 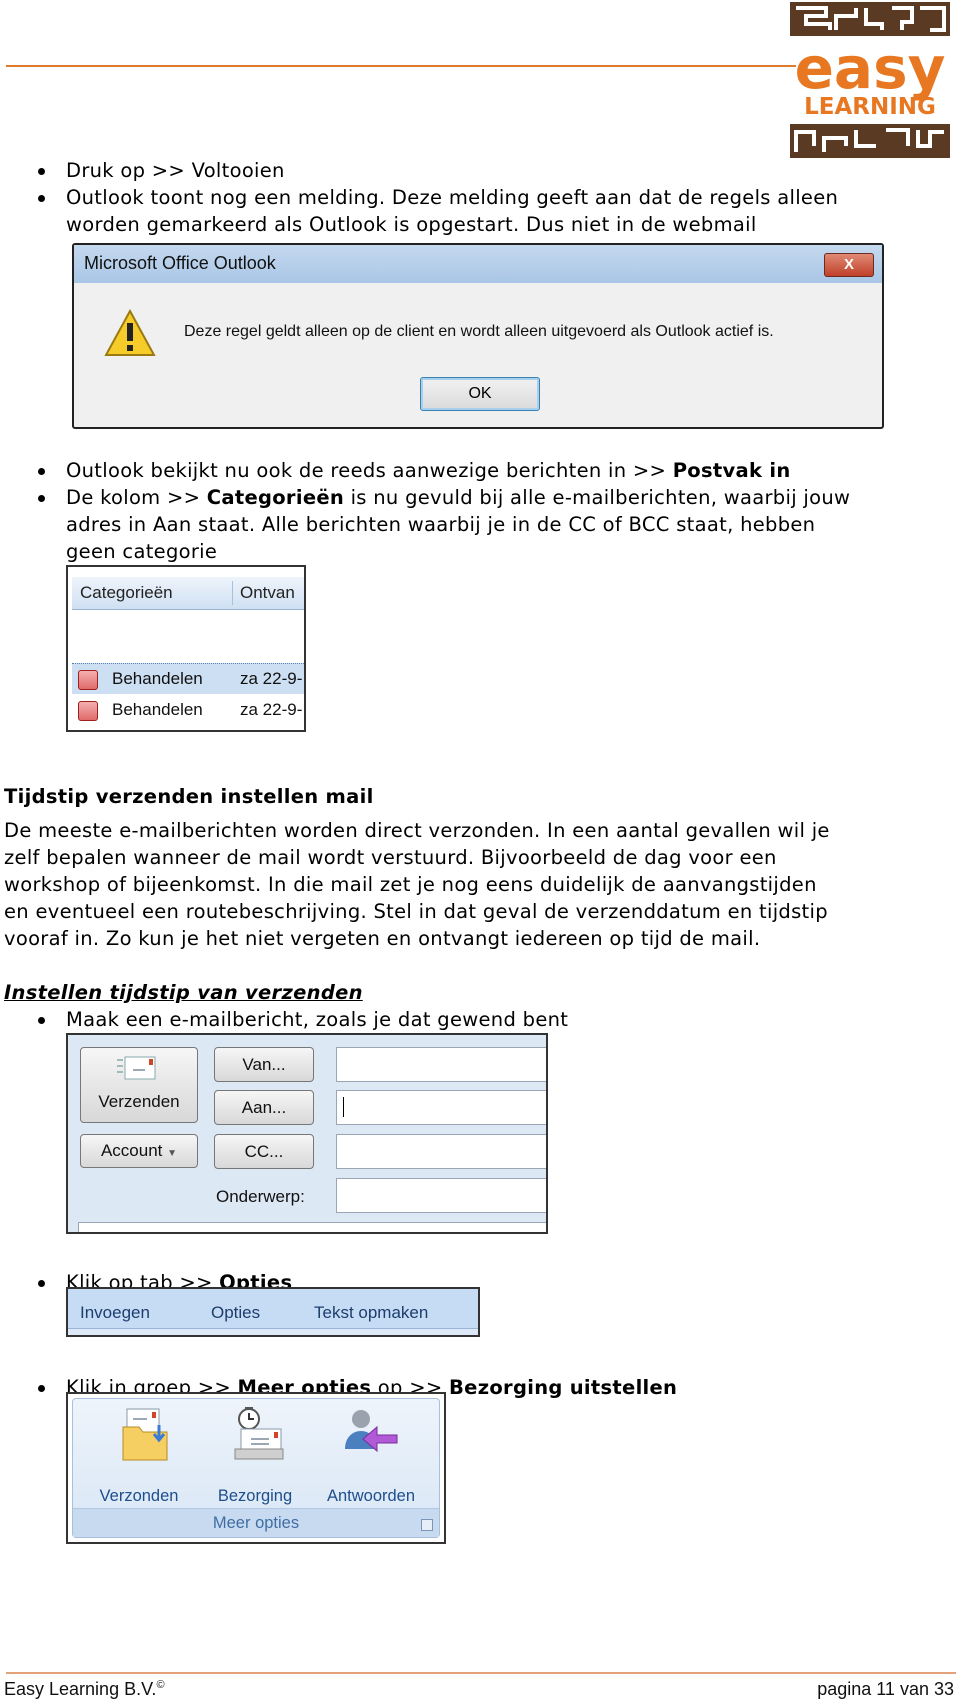 I want to click on tab-opties: Opties, so click(x=235, y=1313).